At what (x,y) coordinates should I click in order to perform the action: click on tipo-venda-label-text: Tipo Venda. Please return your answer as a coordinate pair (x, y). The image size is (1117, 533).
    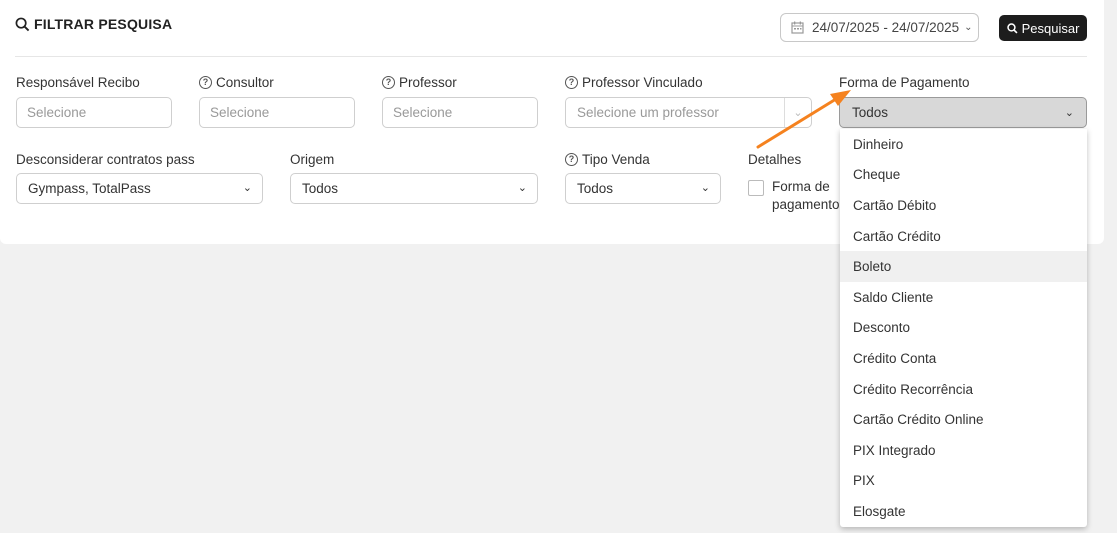
    Looking at the image, I should click on (616, 159).